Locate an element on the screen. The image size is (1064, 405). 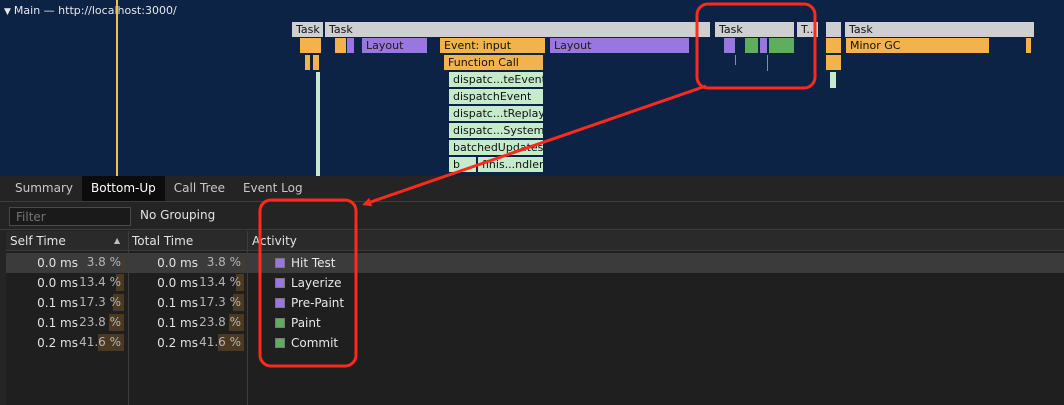
stack-frame: b is located at coordinates (463, 164).